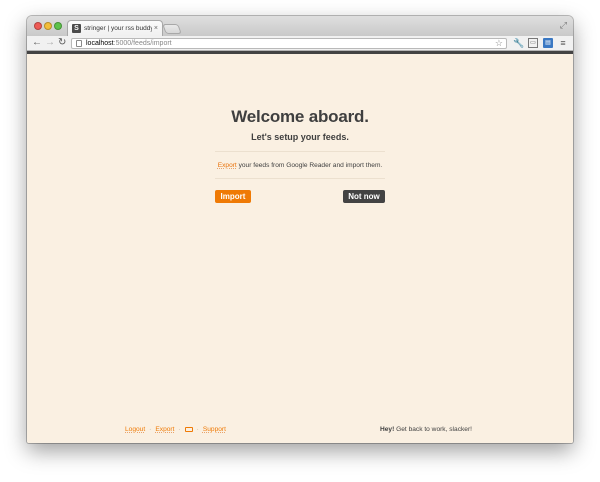  What do you see at coordinates (233, 196) in the screenshot?
I see `import-button: Import` at bounding box center [233, 196].